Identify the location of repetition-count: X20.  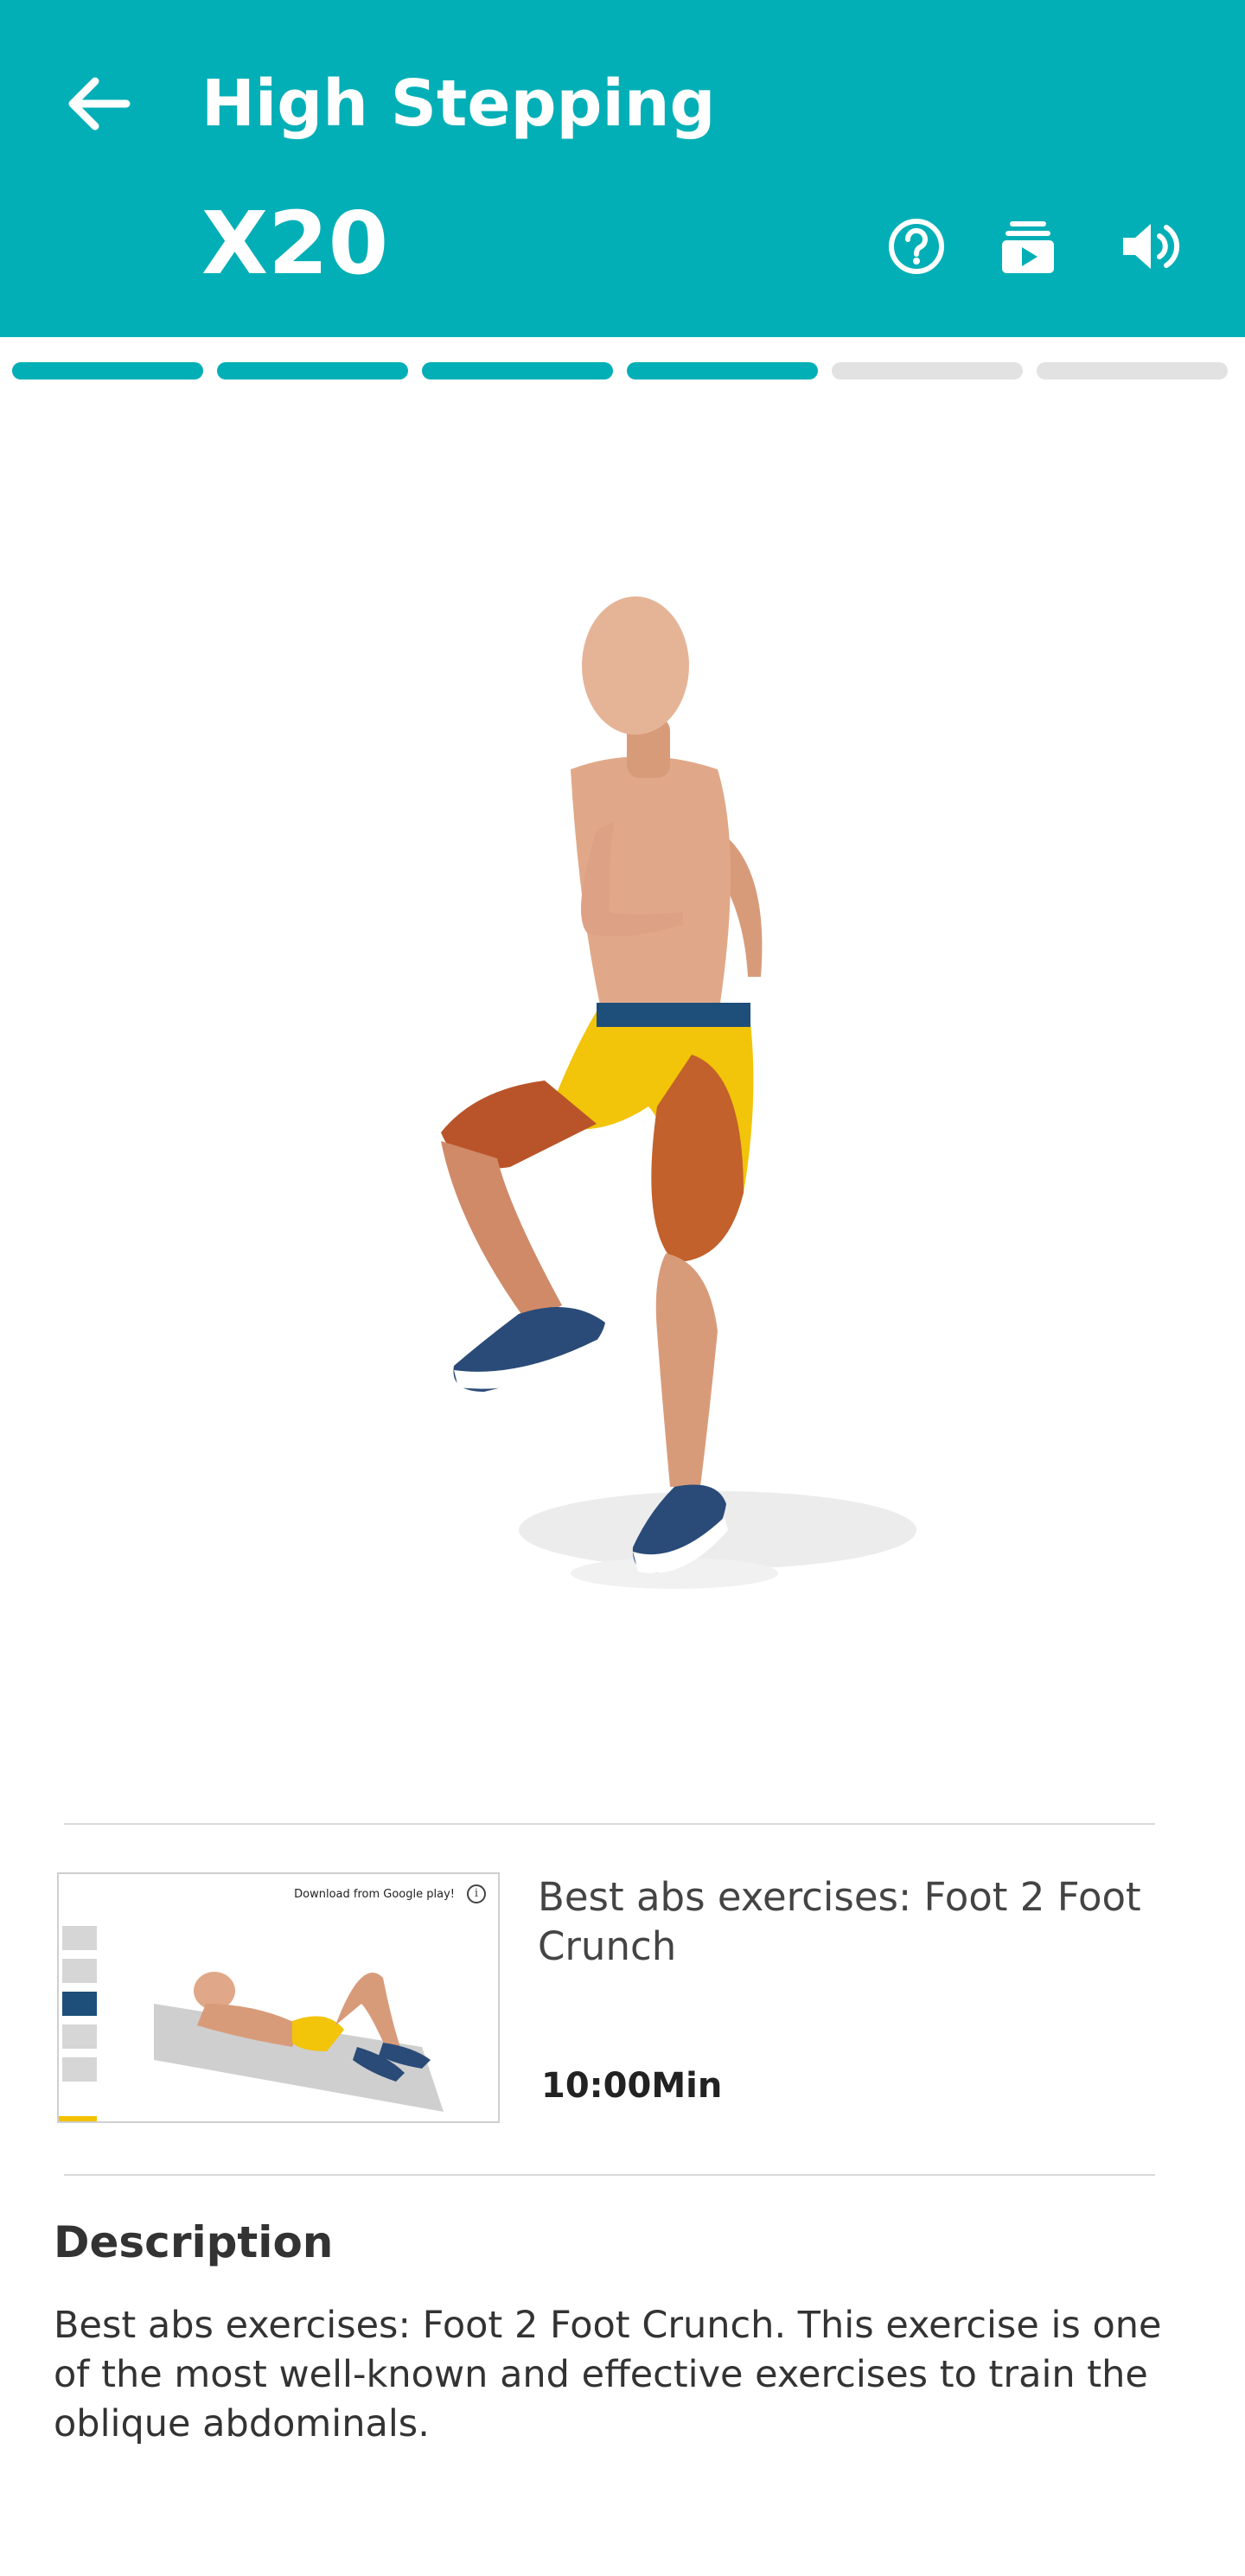
(295, 243).